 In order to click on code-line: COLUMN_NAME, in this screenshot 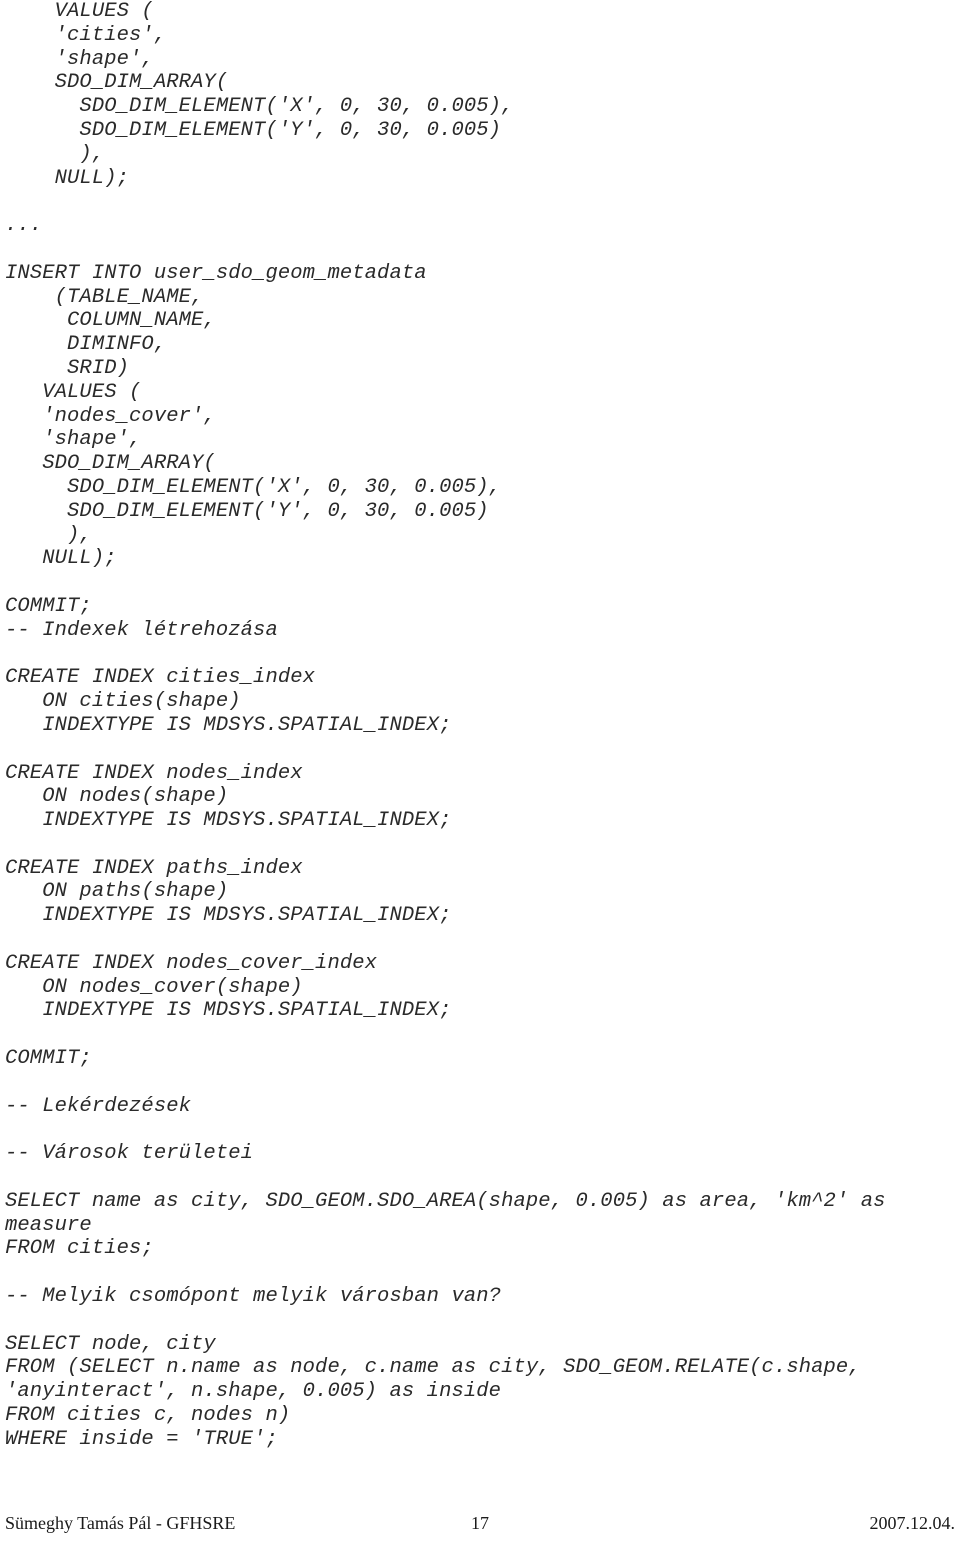, I will do `click(110, 321)`.